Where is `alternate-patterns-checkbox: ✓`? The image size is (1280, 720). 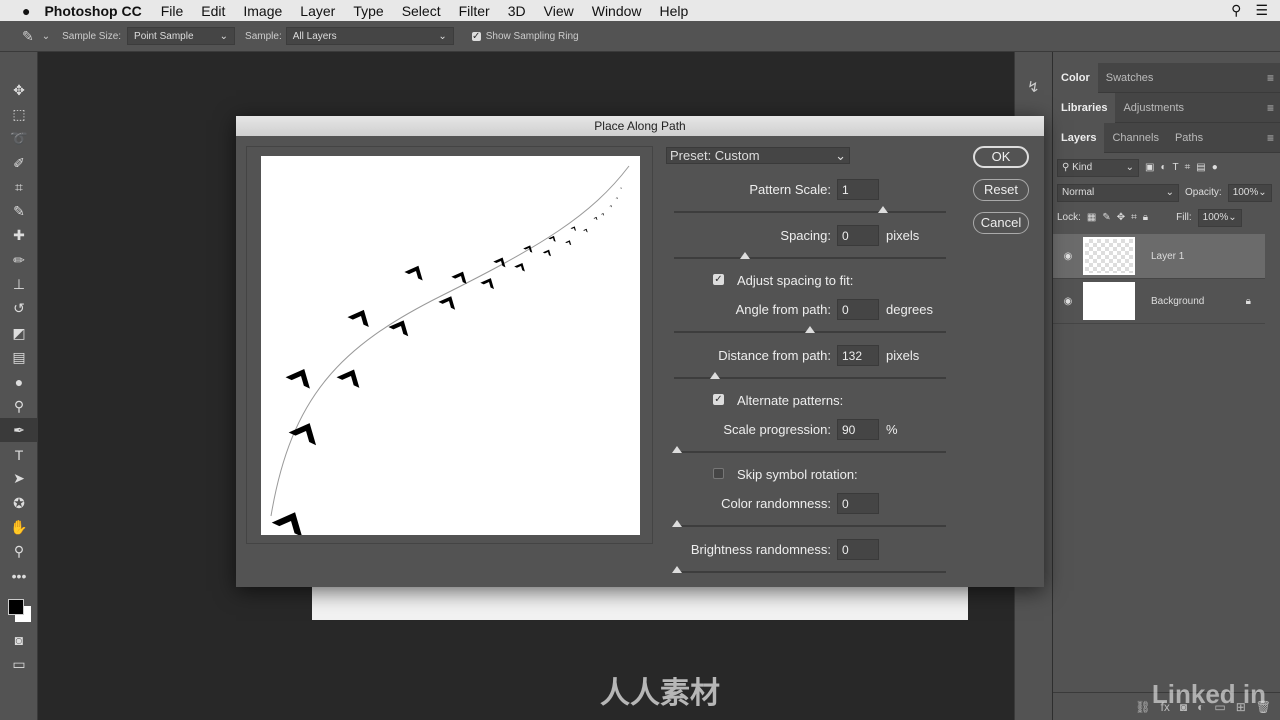
alternate-patterns-checkbox: ✓ is located at coordinates (718, 399).